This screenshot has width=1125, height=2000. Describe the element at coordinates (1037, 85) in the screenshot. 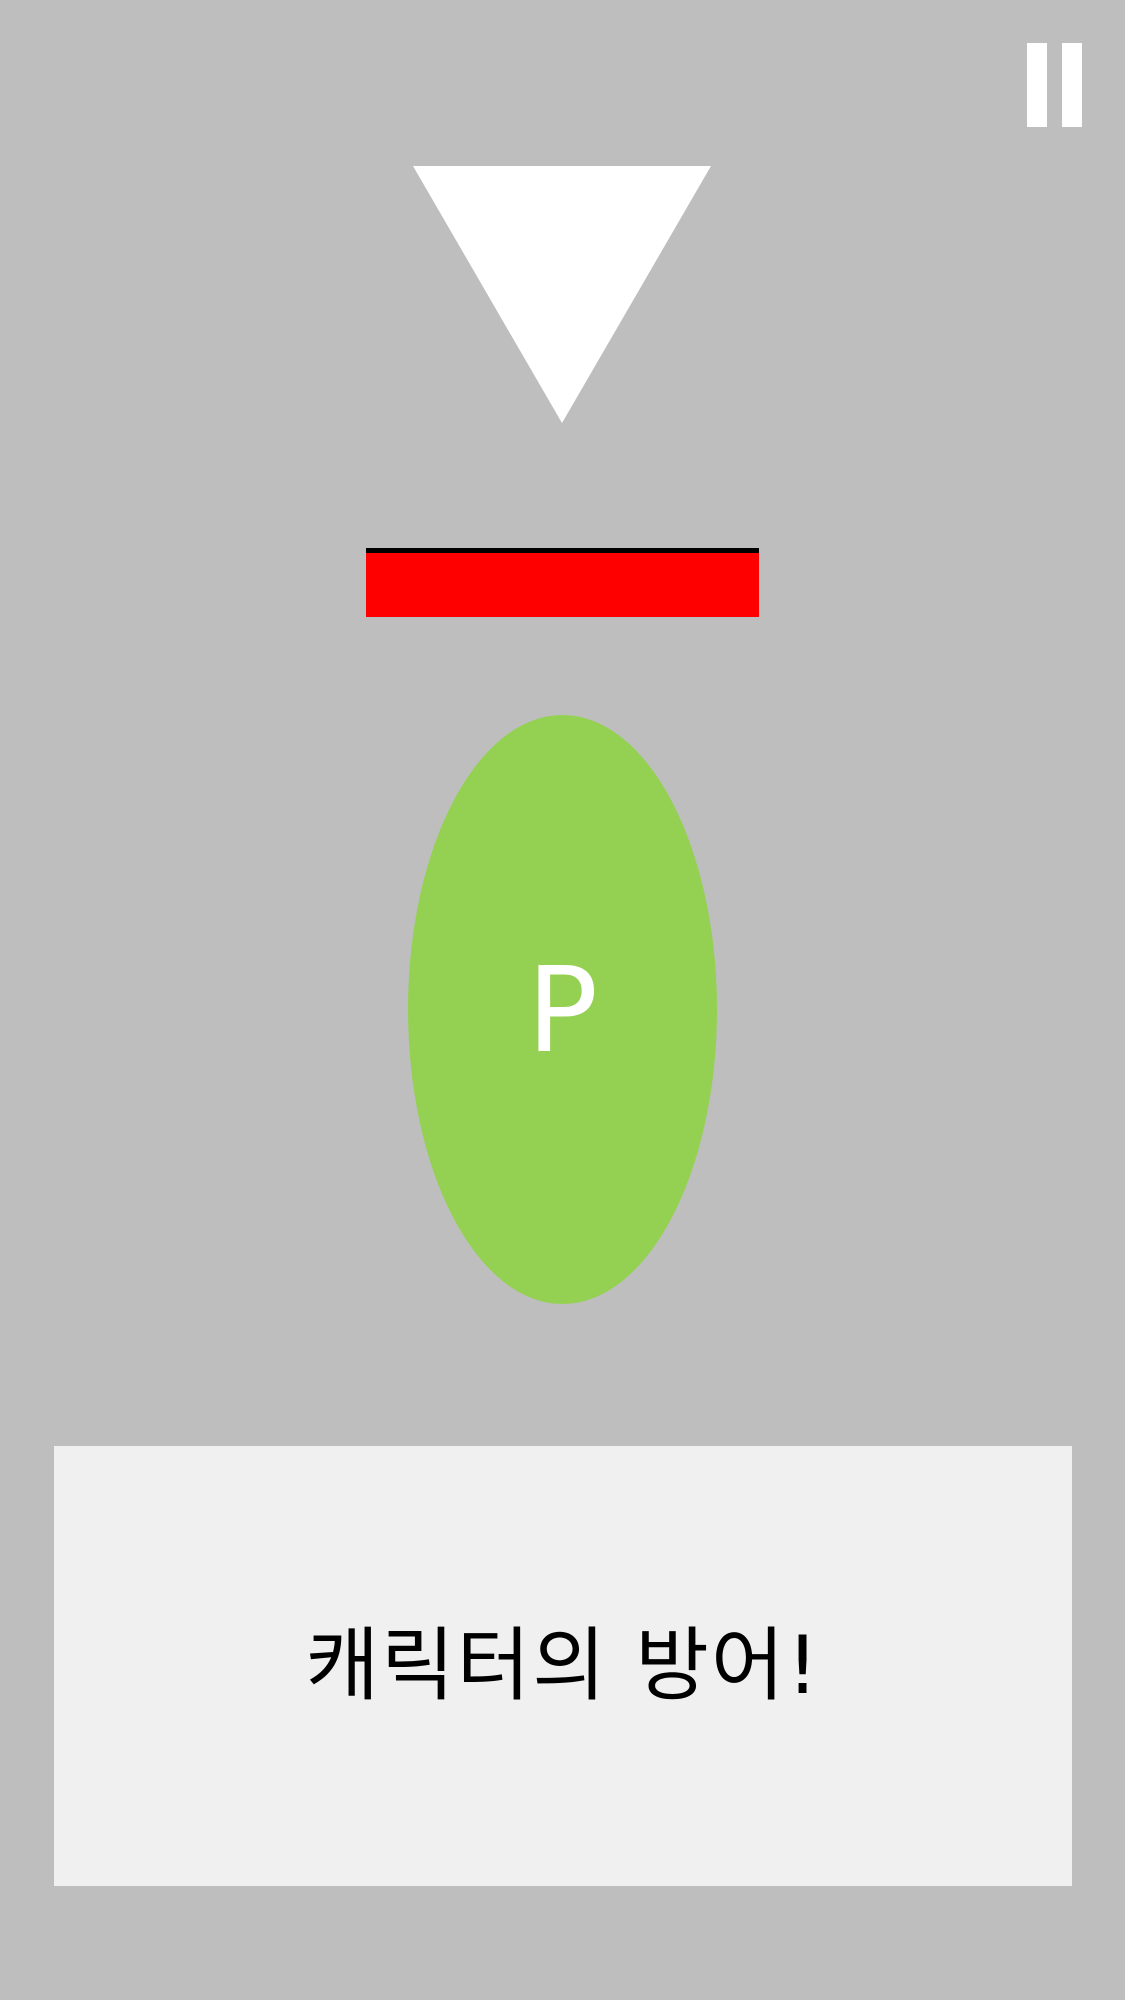

I see `pause-icon` at that location.